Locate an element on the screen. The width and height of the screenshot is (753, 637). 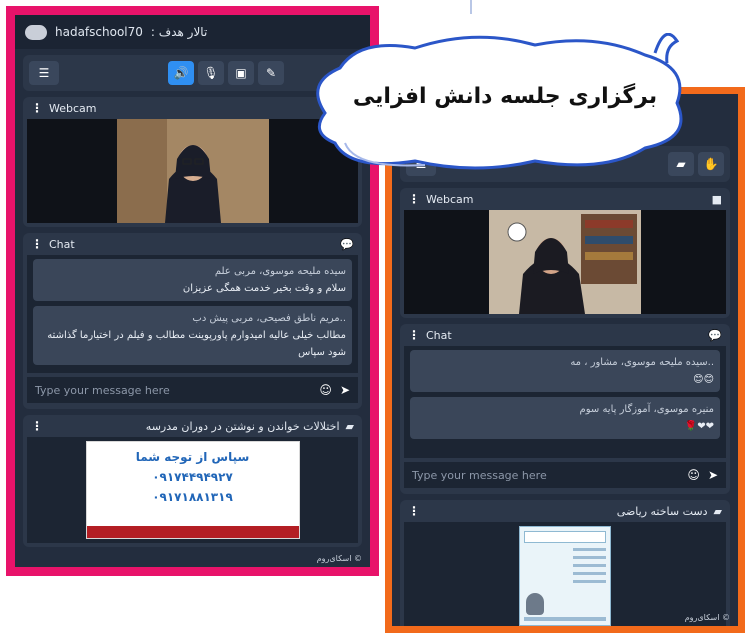
video-camera-icon: ■ is located at coordinates (716, 199).